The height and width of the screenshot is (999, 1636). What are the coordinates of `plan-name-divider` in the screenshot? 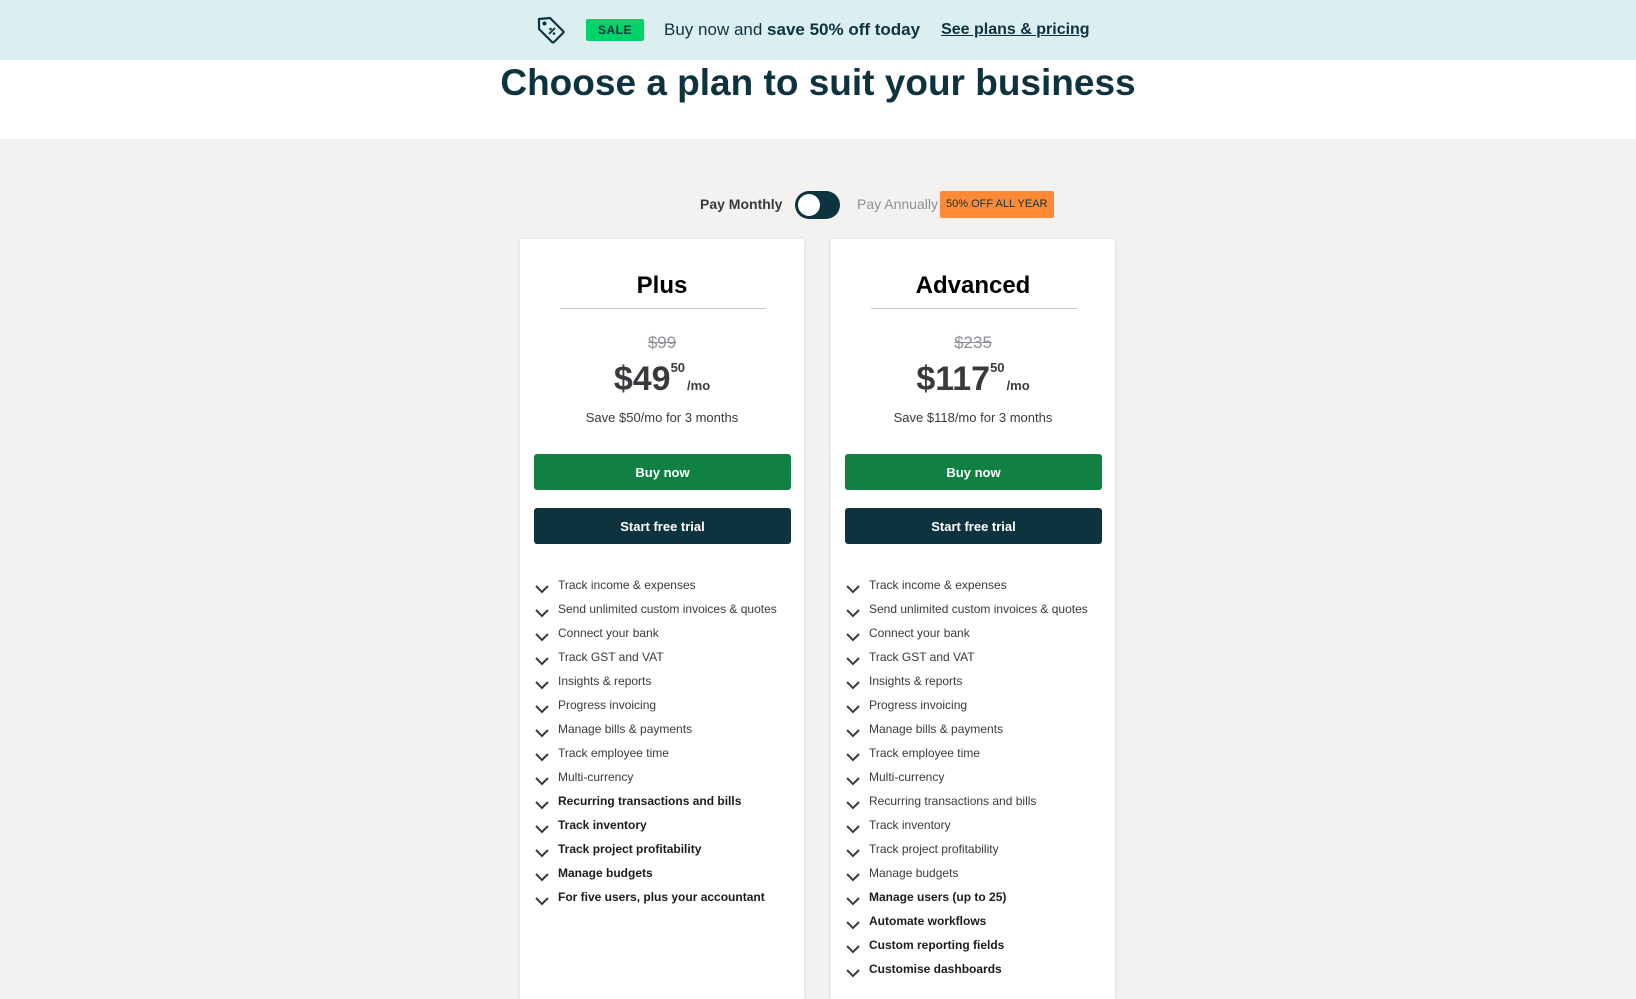 It's located at (974, 308).